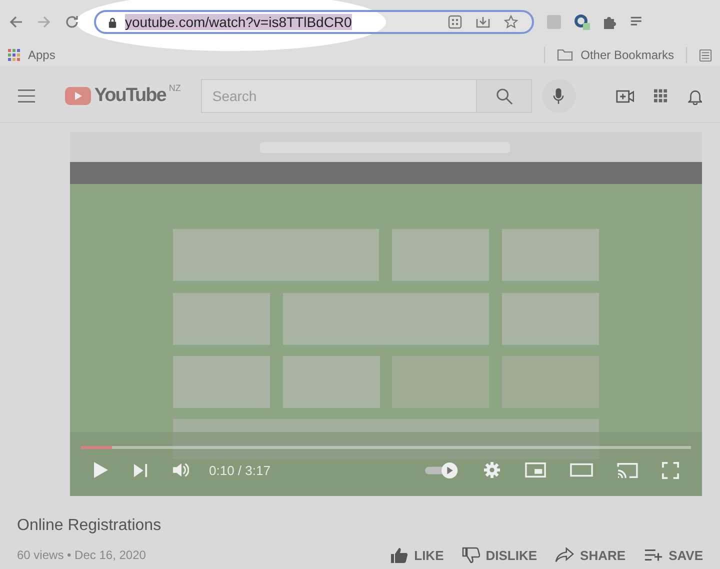 The height and width of the screenshot is (569, 720). What do you see at coordinates (417, 555) in the screenshot?
I see `like-button: LIKE` at bounding box center [417, 555].